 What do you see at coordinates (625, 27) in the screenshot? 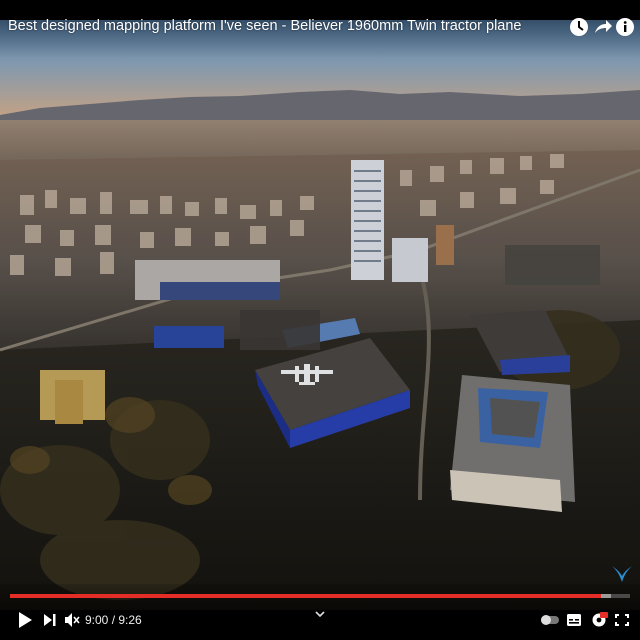
I see `info-icon` at bounding box center [625, 27].